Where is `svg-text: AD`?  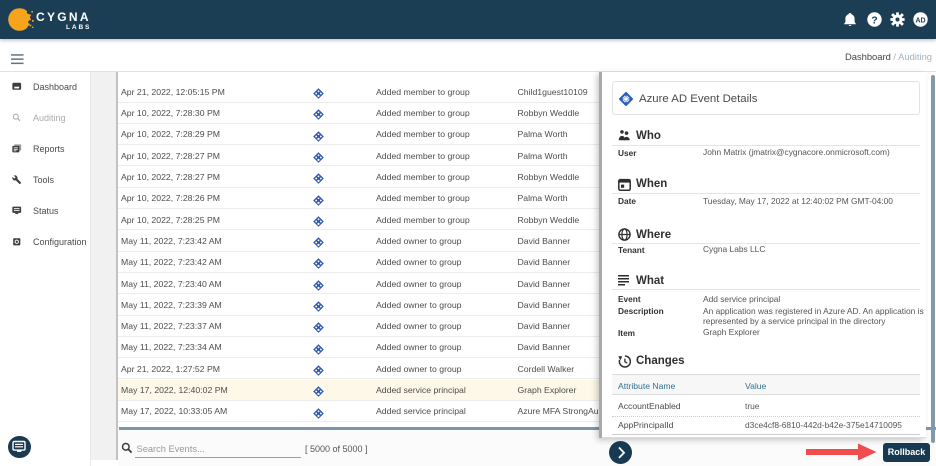
svg-text: AD is located at coordinates (920, 20).